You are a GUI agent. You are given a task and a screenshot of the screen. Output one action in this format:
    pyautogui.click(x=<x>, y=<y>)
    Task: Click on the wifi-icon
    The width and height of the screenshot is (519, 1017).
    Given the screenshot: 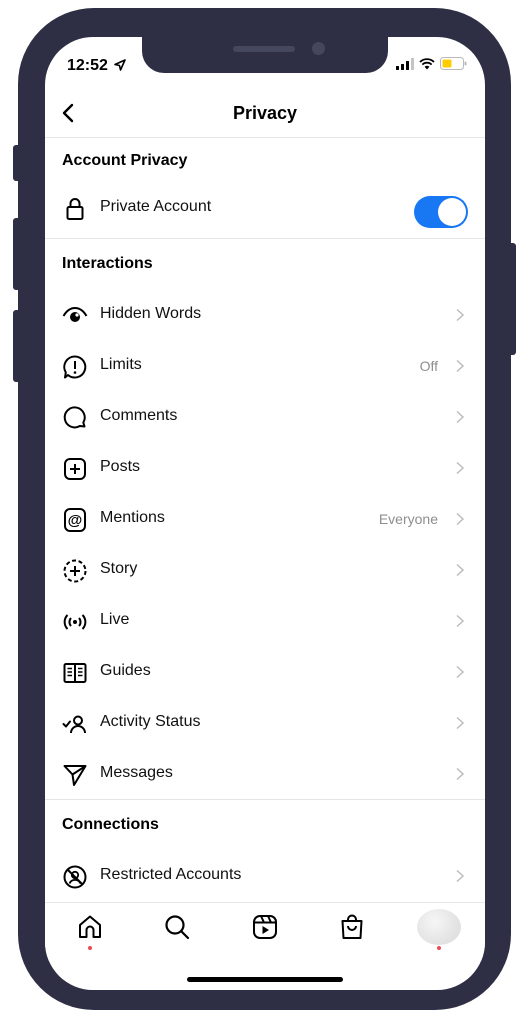 What is the action you would take?
    pyautogui.click(x=427, y=63)
    